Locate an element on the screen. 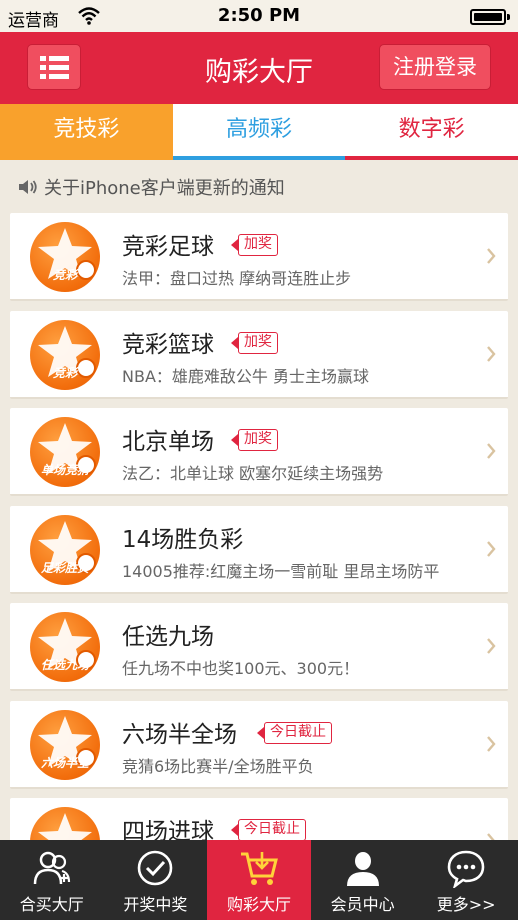 The width and height of the screenshot is (518, 920). lottery-logo-icon: 单场竞猜 is located at coordinates (65, 452).